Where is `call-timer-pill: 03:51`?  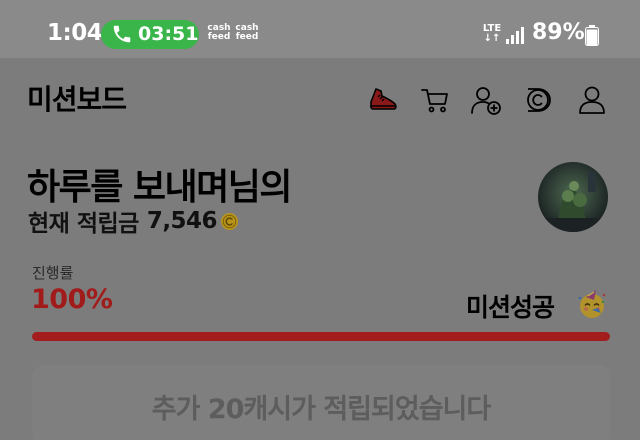
call-timer-pill: 03:51 is located at coordinates (150, 34).